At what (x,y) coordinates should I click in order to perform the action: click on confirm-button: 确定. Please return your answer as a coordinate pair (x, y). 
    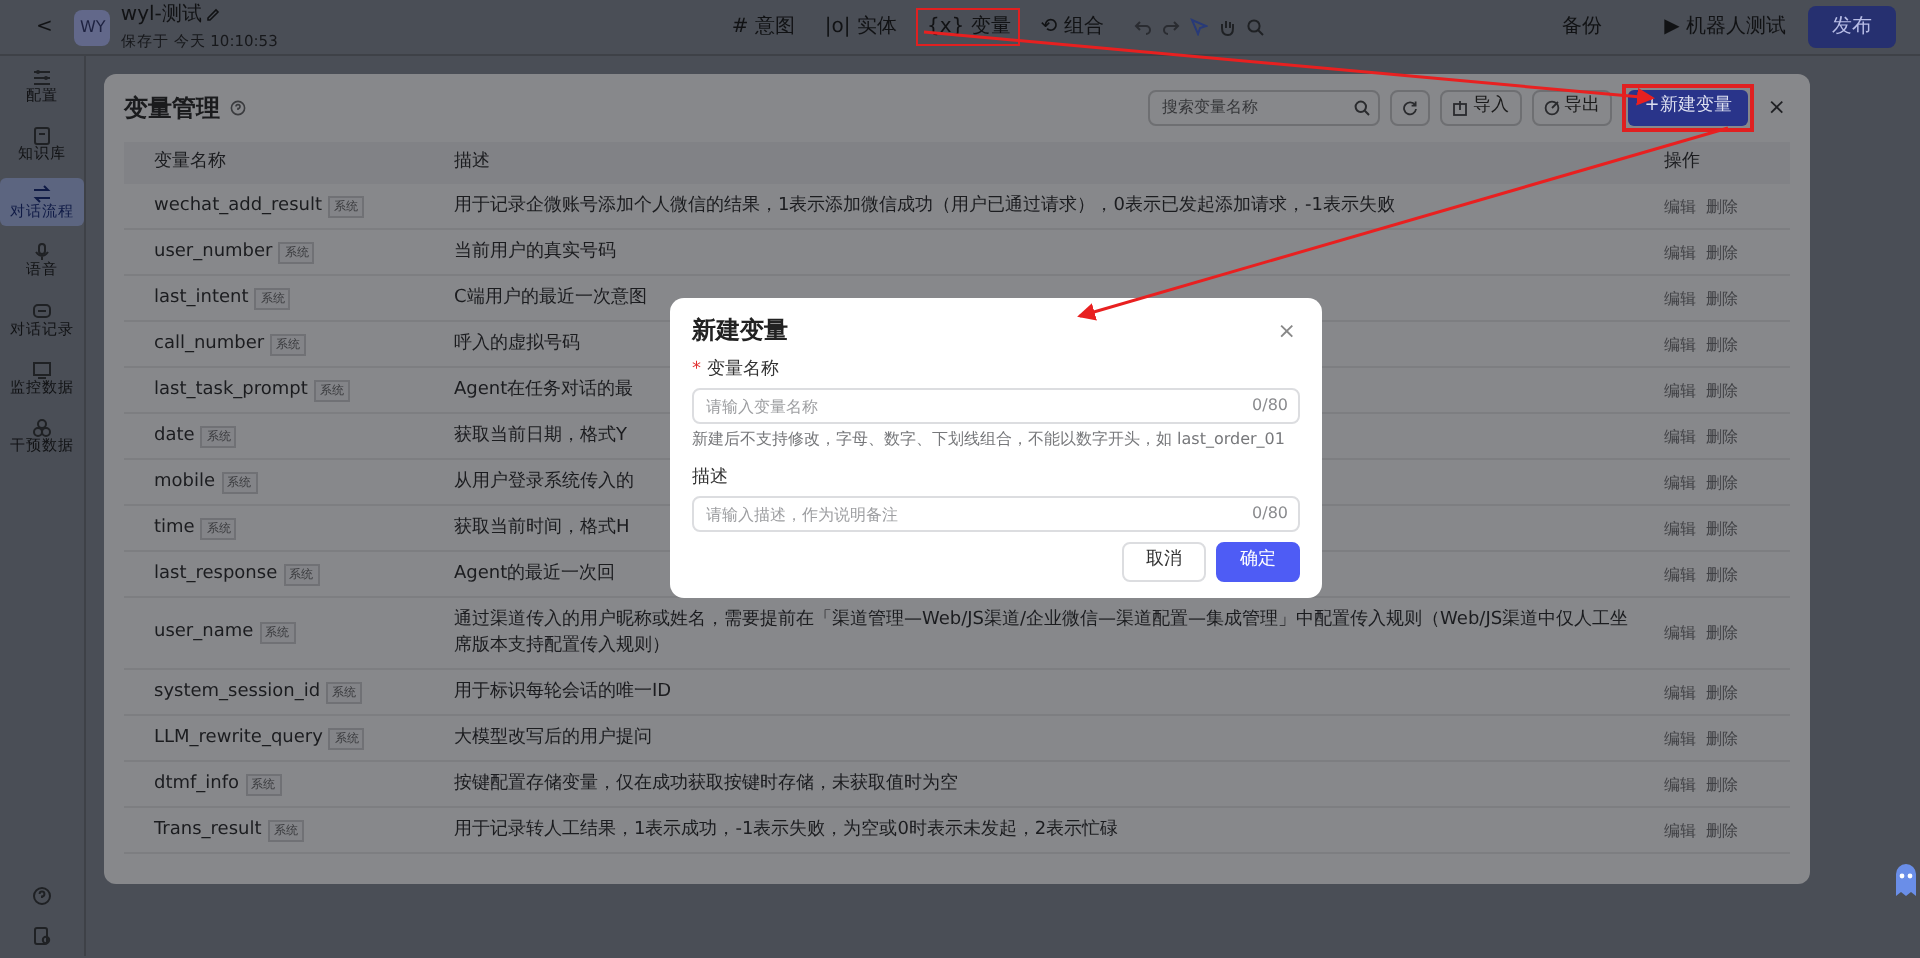
    Looking at the image, I should click on (1258, 561).